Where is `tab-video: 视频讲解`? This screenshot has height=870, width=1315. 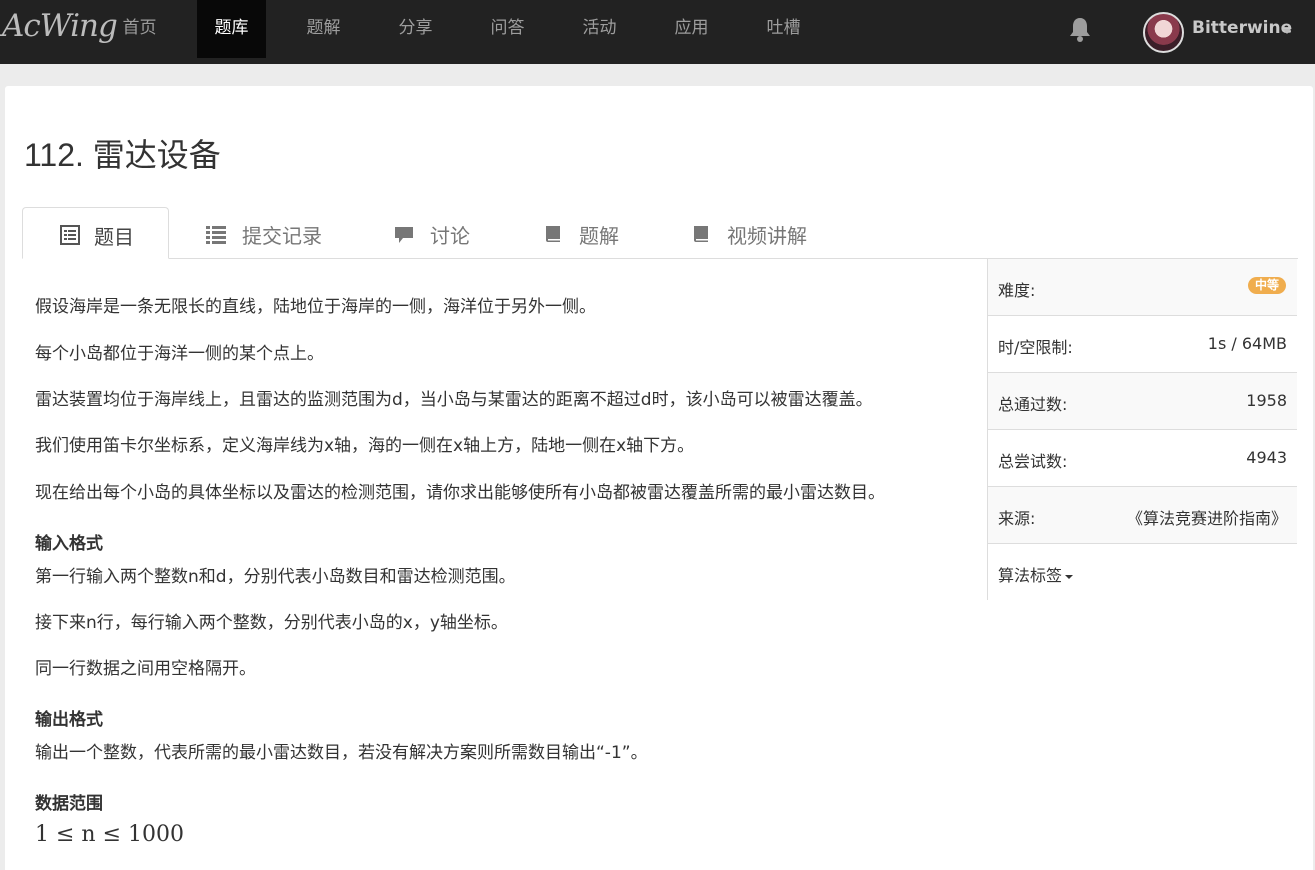
tab-video: 视频讲解 is located at coordinates (751, 233).